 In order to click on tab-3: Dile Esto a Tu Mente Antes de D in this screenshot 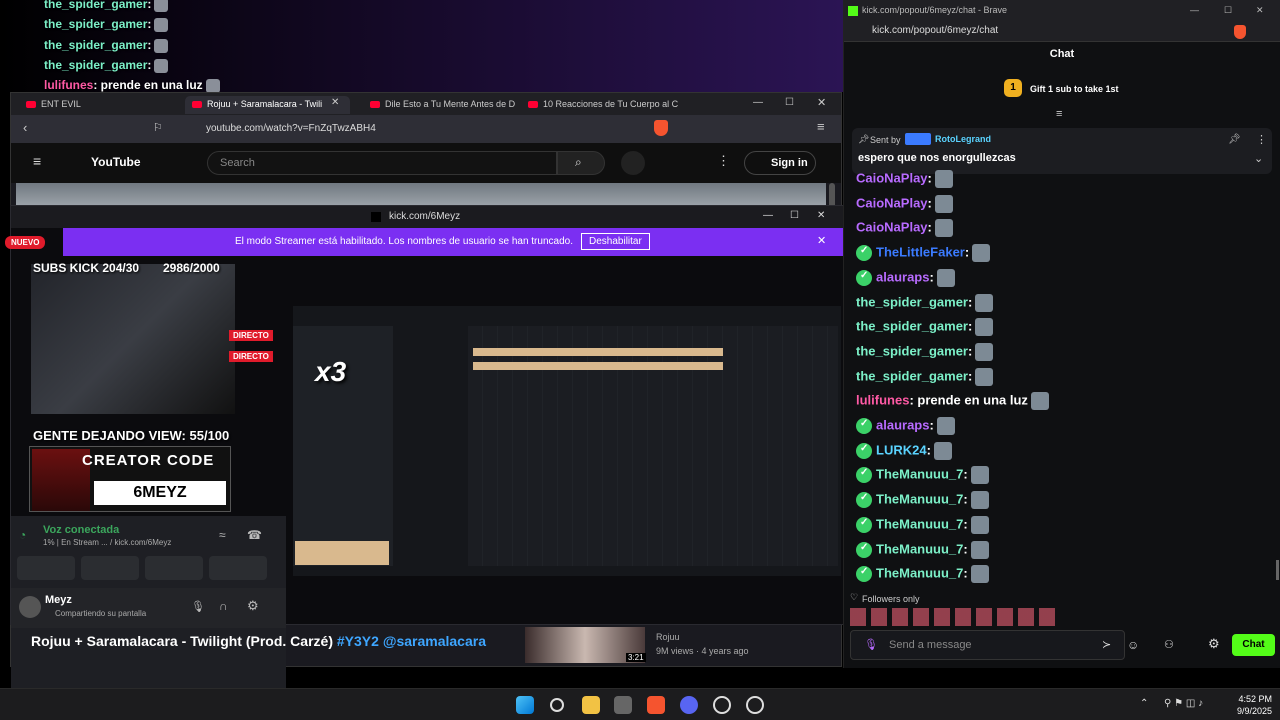, I will do `click(445, 105)`.